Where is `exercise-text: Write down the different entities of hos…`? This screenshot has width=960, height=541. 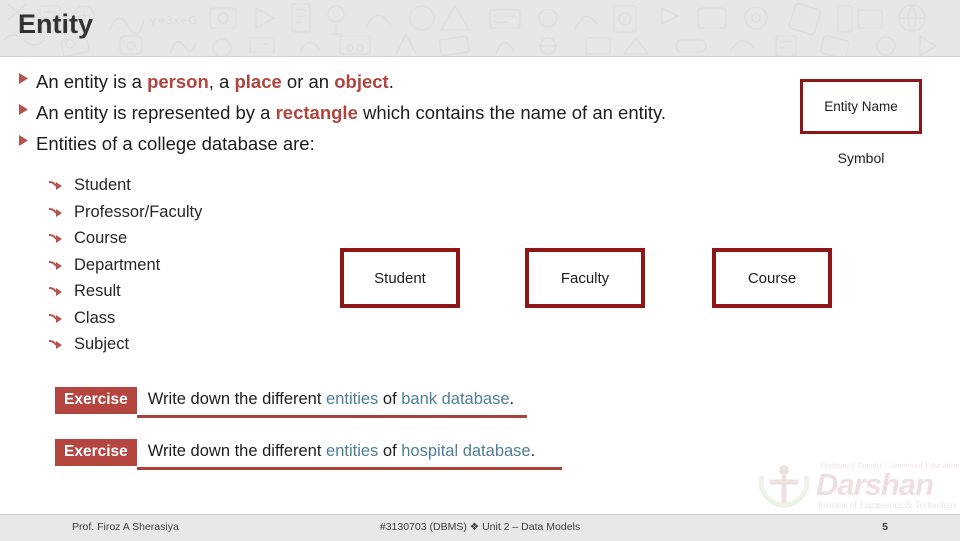
exercise-text: Write down the different entities of hos… is located at coordinates (341, 451).